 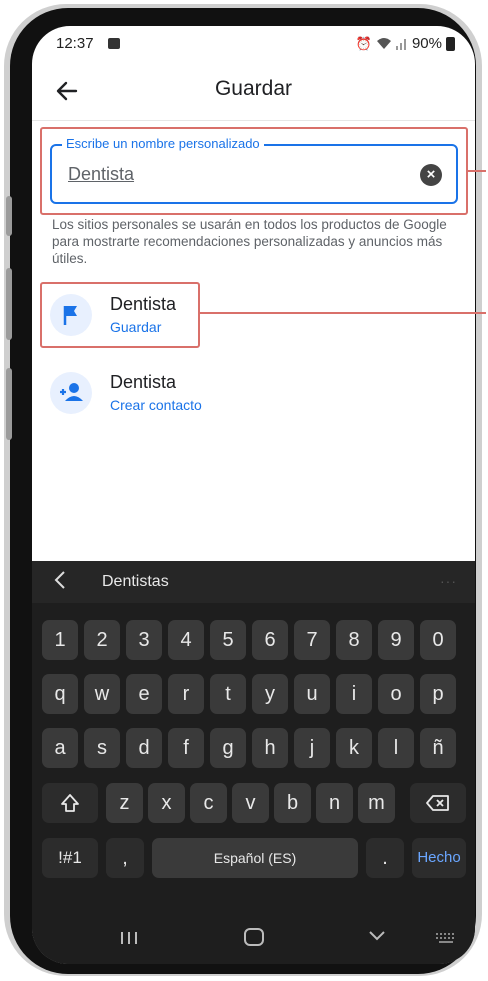 I want to click on letter-key: b, so click(x=292, y=803).